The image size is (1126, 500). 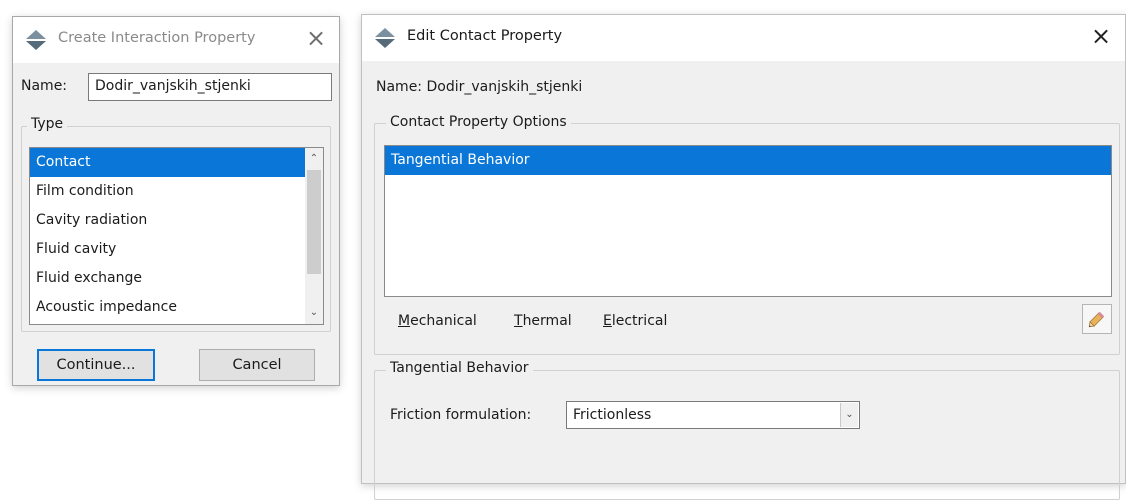 I want to click on name-label: Name:, so click(x=44, y=86).